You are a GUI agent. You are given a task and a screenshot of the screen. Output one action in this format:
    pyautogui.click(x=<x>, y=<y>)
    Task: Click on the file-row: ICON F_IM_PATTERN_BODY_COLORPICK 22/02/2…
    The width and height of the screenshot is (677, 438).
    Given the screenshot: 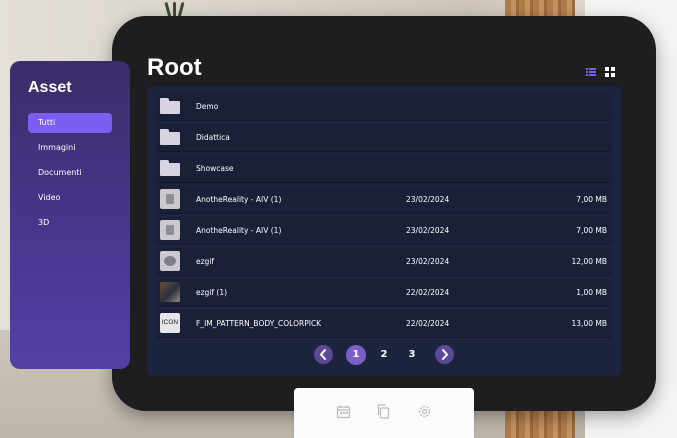 What is the action you would take?
    pyautogui.click(x=384, y=323)
    